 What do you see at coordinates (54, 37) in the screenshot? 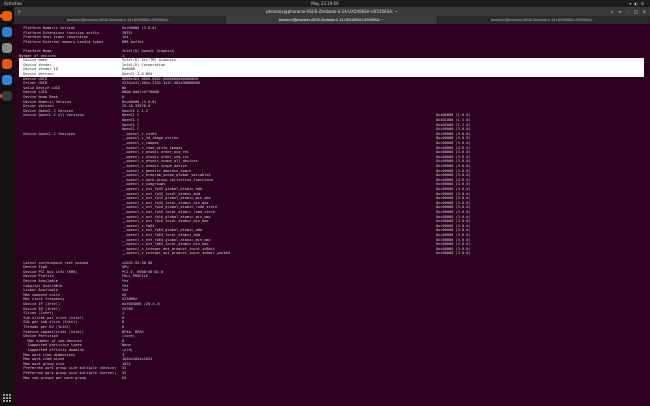
I see `terminal-cell: Platform Host timer resolution` at bounding box center [54, 37].